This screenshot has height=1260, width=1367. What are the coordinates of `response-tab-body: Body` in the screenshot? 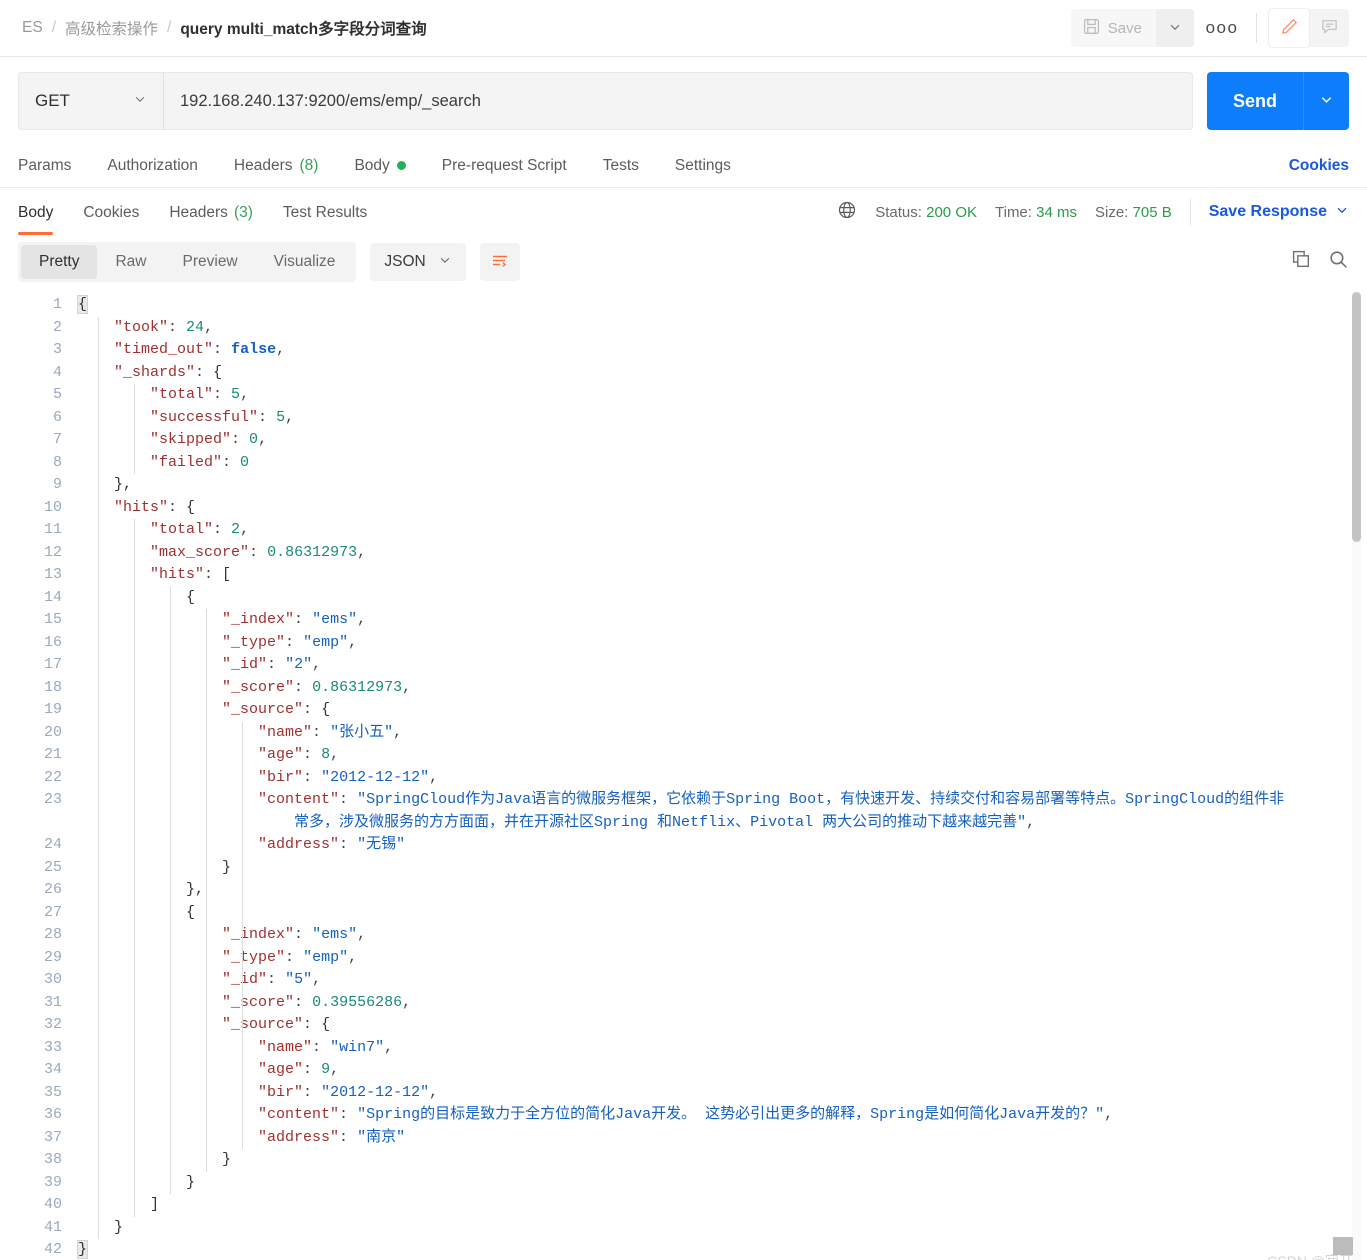 It's located at (36, 212).